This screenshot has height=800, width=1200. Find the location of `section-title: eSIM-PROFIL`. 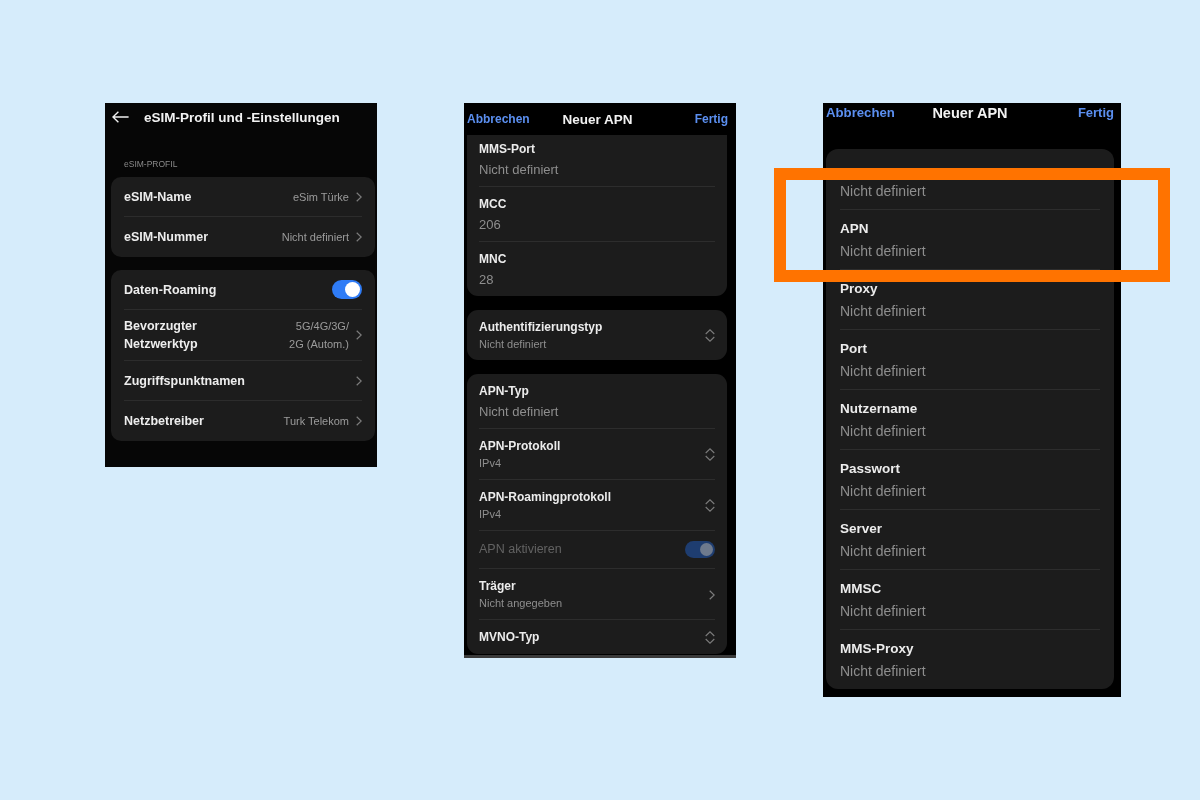

section-title: eSIM-PROFIL is located at coordinates (151, 164).